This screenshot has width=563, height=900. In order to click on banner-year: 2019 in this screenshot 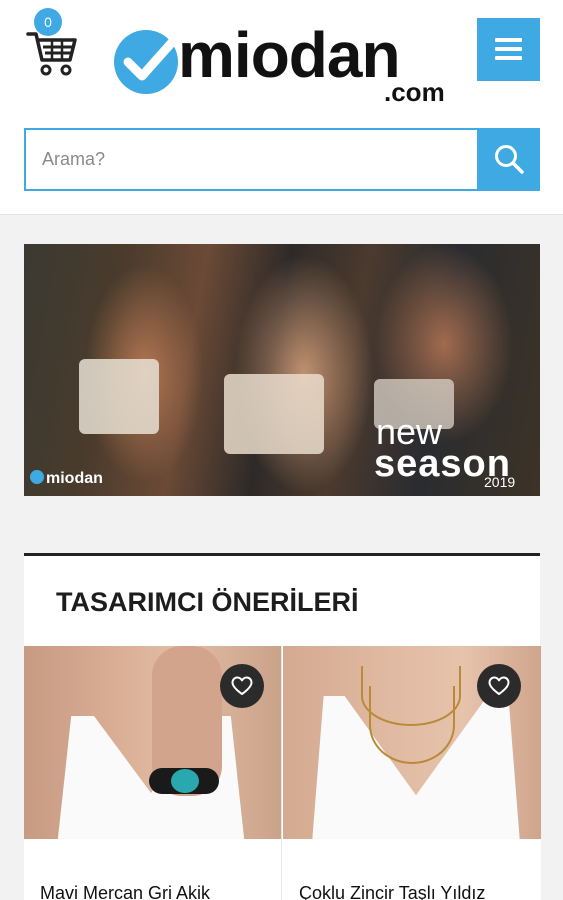, I will do `click(500, 482)`.